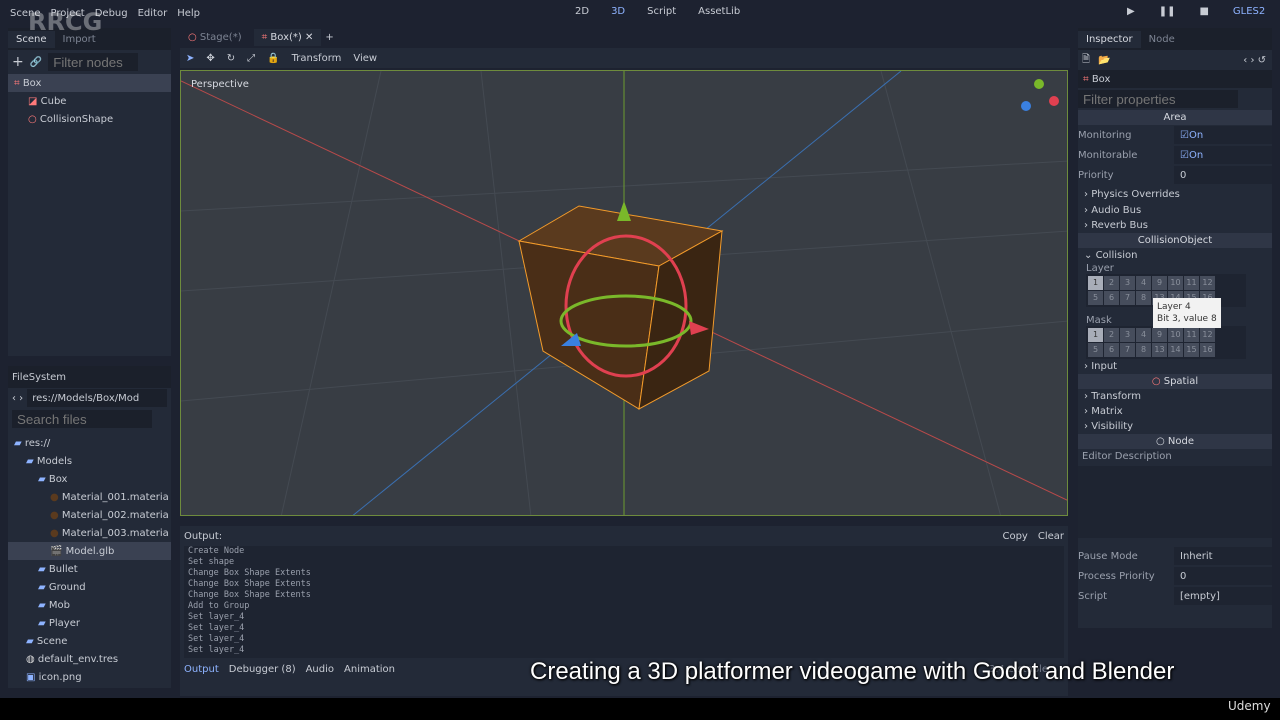  I want to click on add-node-icon: +, so click(18, 62).